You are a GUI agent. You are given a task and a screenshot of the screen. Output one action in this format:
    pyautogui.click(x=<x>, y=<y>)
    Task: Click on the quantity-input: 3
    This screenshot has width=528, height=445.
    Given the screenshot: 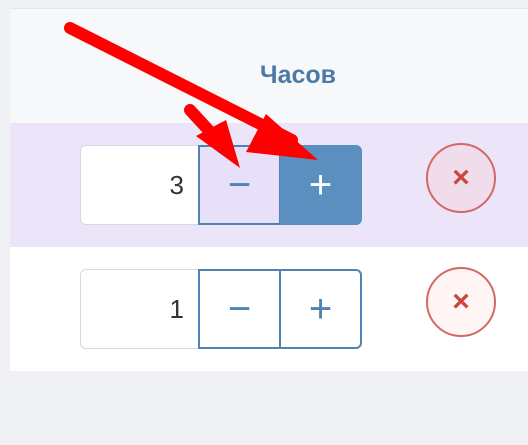 What is the action you would take?
    pyautogui.click(x=139, y=185)
    